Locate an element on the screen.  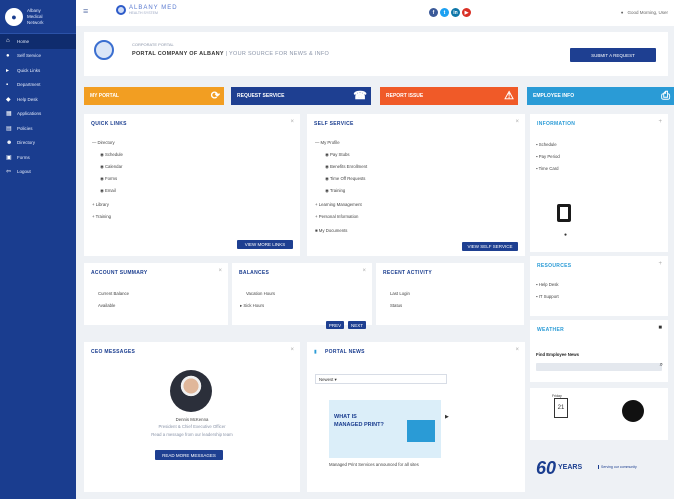
news-promo-image: WHAT IS MANAGED PRINT? is located at coordinates (385, 429).